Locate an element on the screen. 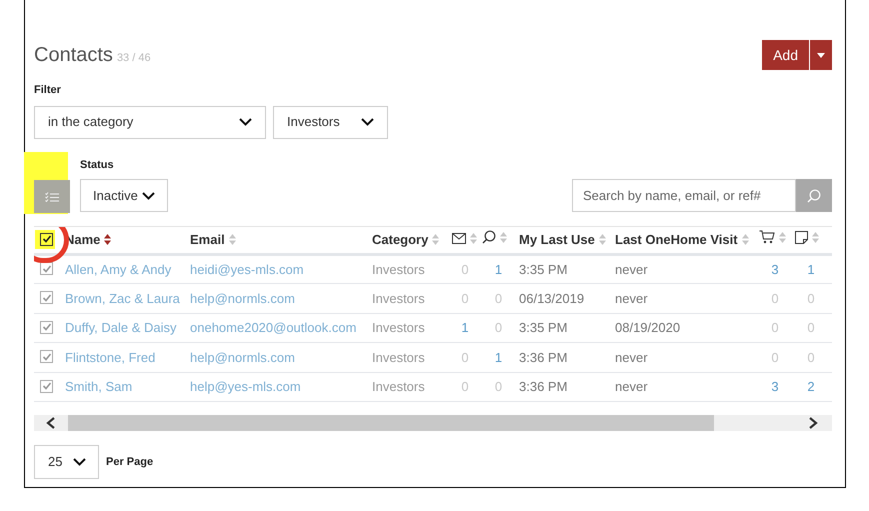 Image resolution: width=869 pixels, height=511 pixels. caret-icon is located at coordinates (821, 55).